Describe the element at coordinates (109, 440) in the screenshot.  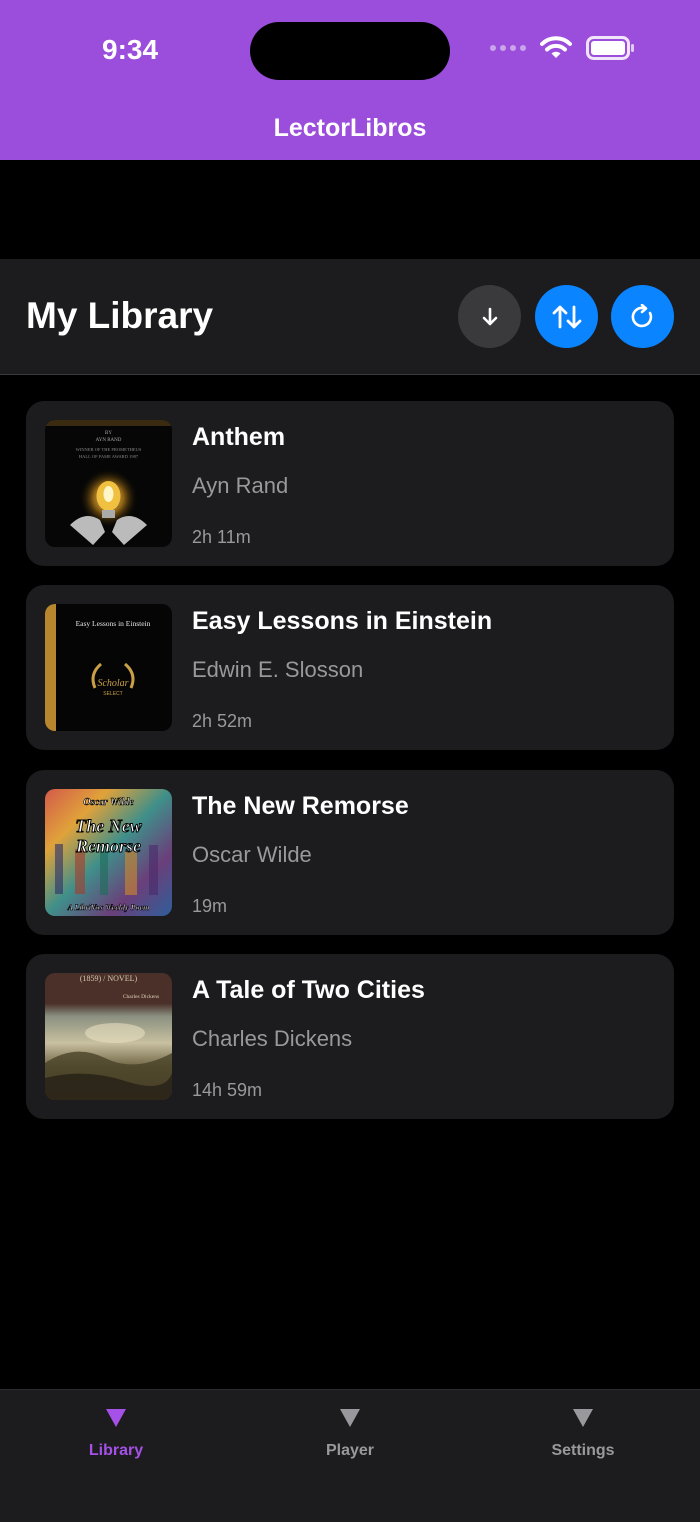
I see `cover-text: AYN RAND` at that location.